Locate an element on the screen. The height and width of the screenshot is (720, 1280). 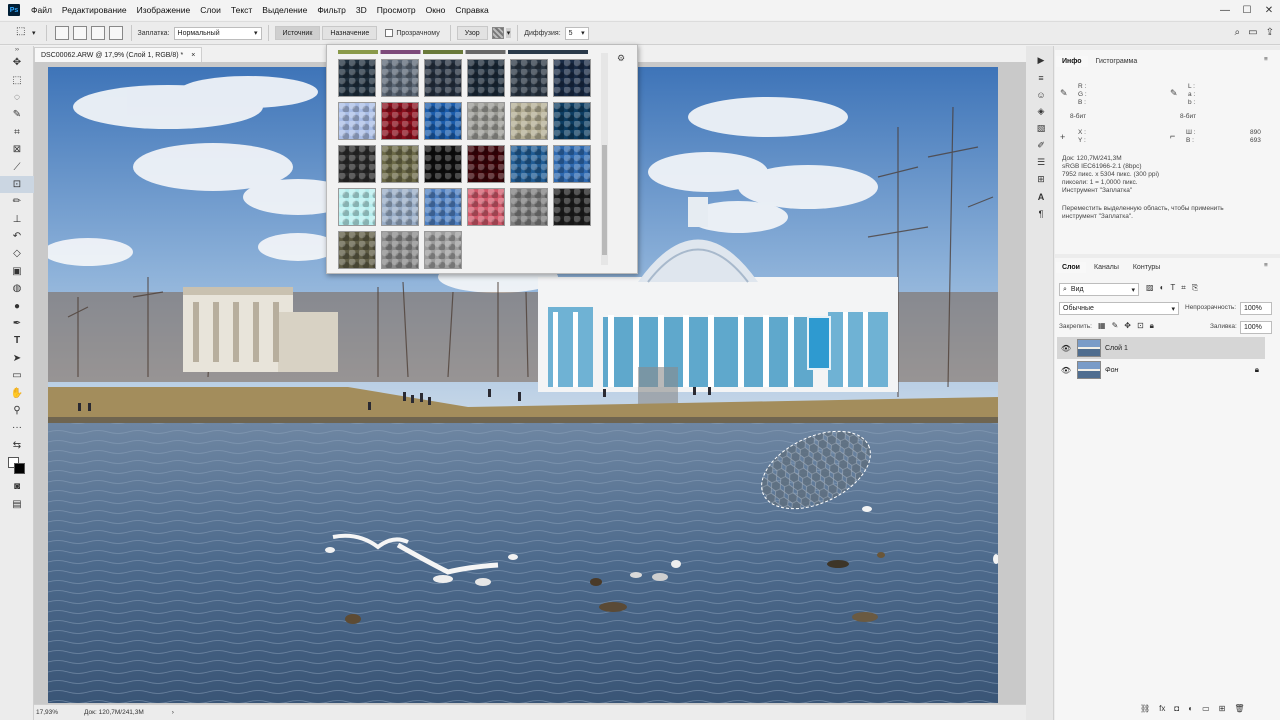
menu-type: Текст is located at coordinates (241, 10).